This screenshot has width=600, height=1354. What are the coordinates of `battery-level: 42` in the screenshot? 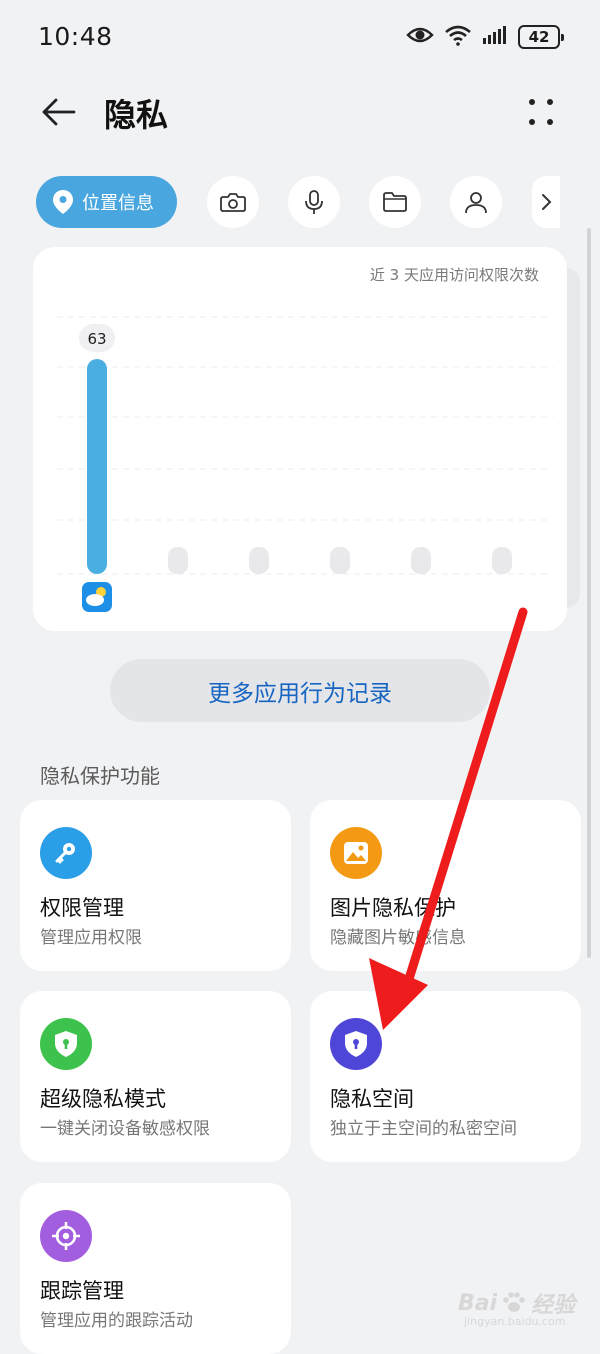 It's located at (539, 37).